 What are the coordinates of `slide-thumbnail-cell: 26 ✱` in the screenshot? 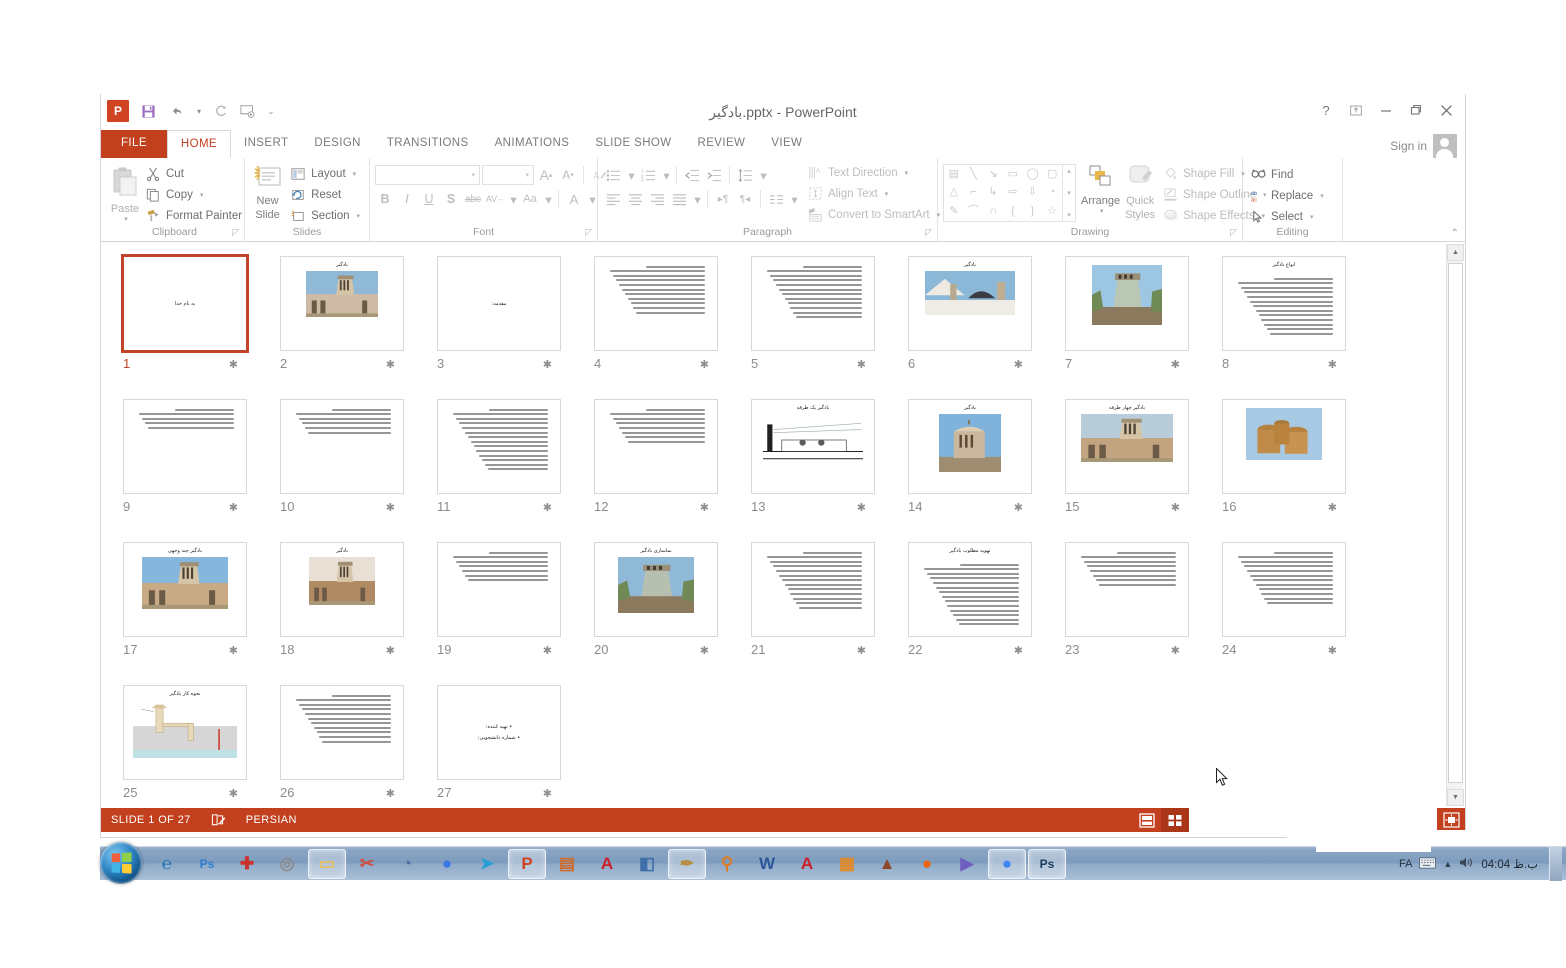 It's located at (346, 743).